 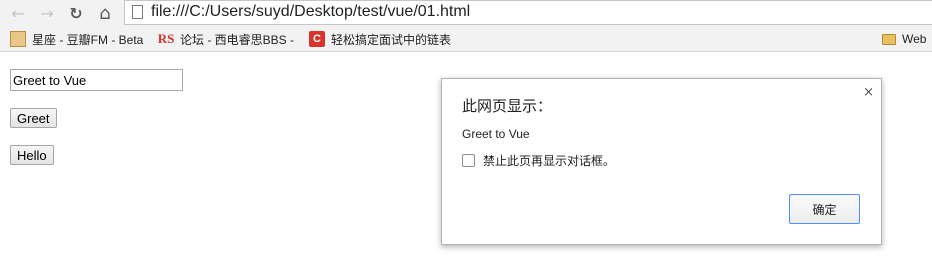 What do you see at coordinates (96, 80) in the screenshot?
I see `message-input` at bounding box center [96, 80].